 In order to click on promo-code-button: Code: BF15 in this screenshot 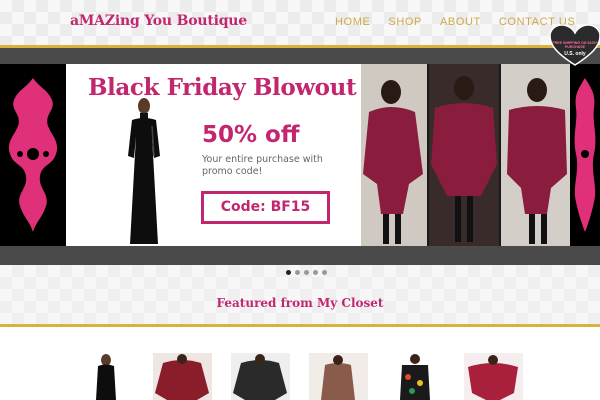, I will do `click(265, 207)`.